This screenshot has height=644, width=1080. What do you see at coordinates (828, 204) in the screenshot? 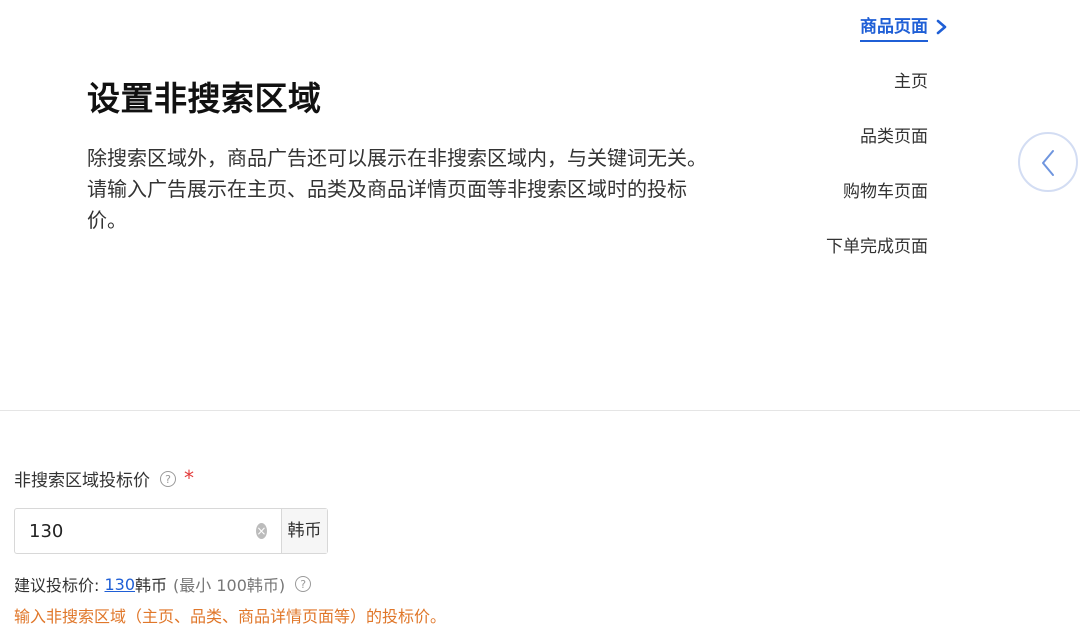
I see `nav-item-cart-page: 购物车页面` at bounding box center [828, 204].